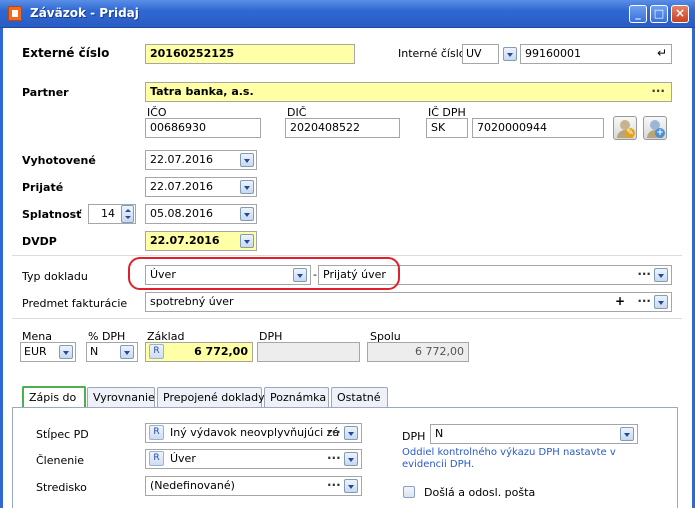 Image resolution: width=695 pixels, height=508 pixels. I want to click on partner-input: Tatra banka, a.s. ···, so click(408, 92).